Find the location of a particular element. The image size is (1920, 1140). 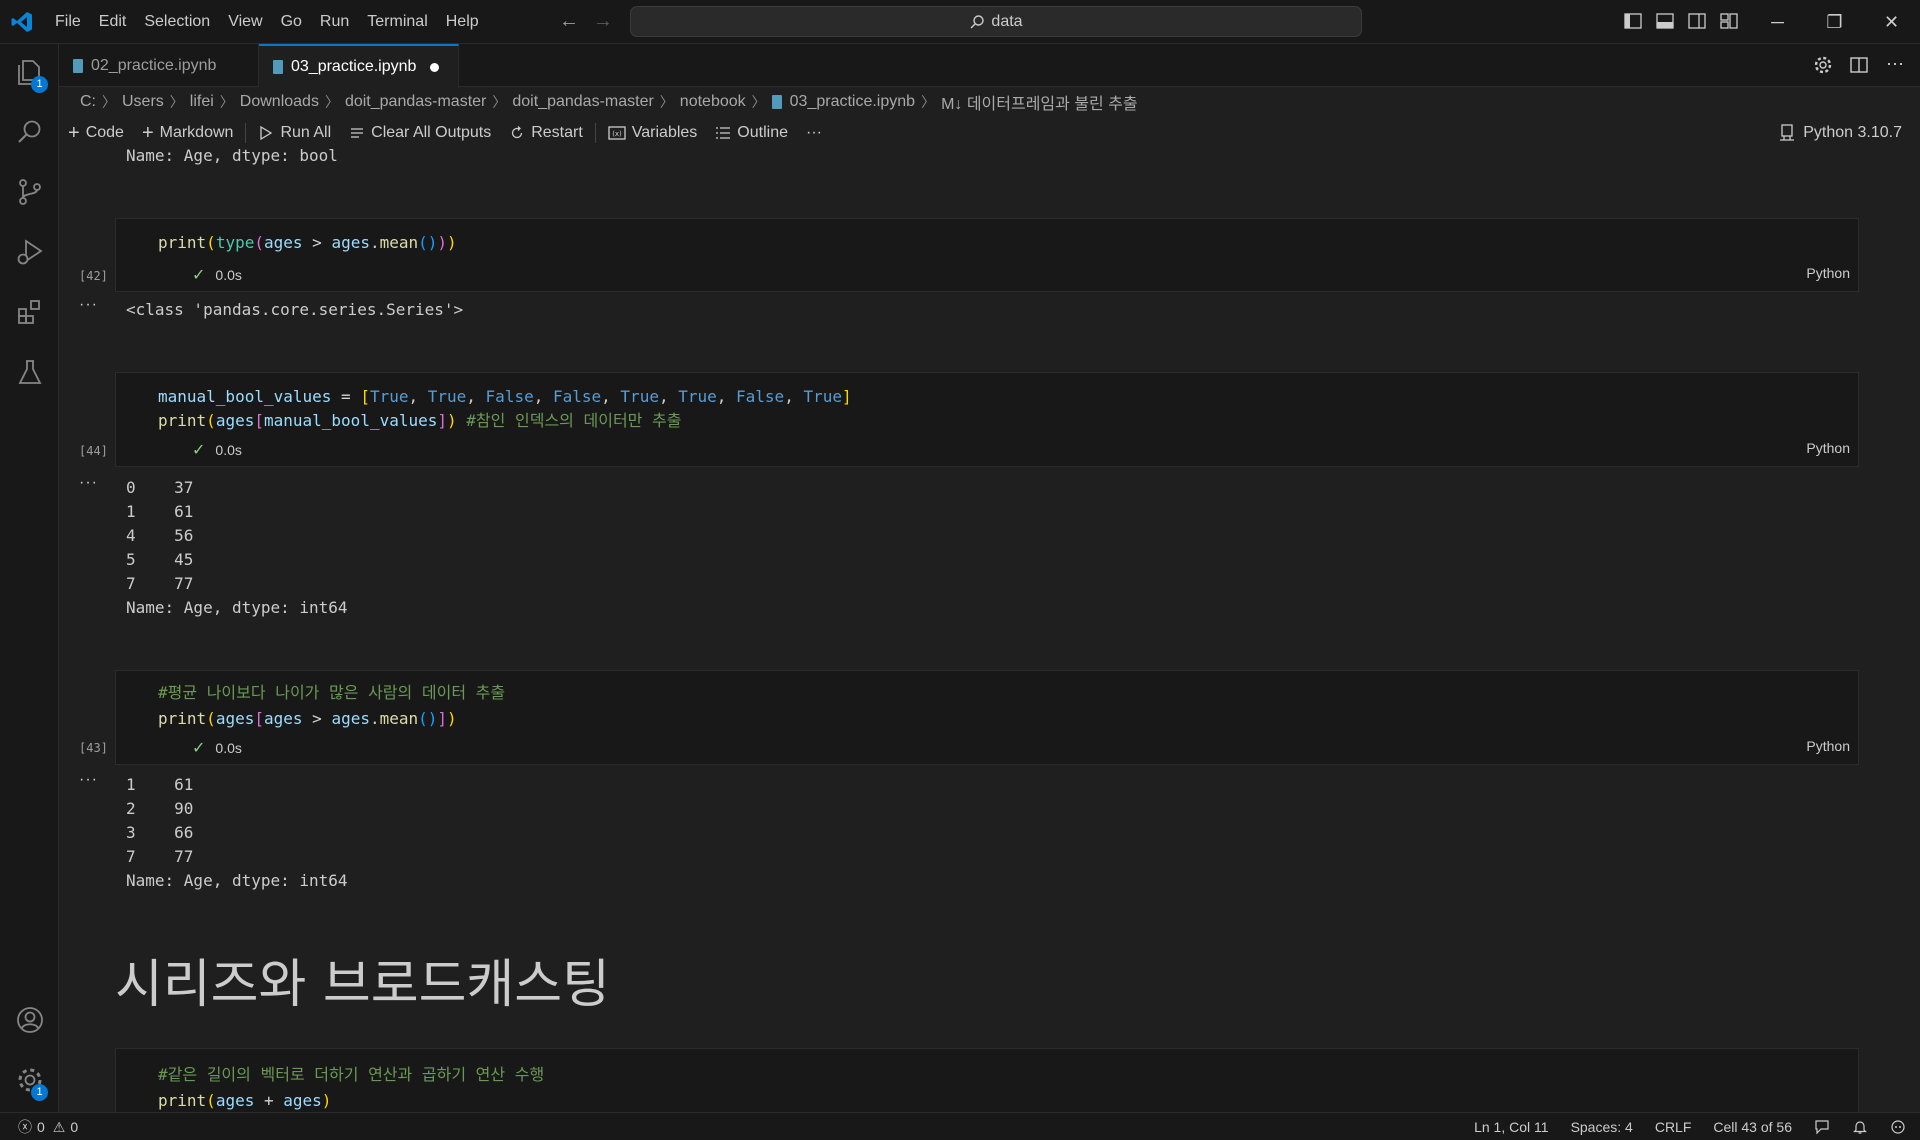

restart-button: Restart is located at coordinates (546, 133).